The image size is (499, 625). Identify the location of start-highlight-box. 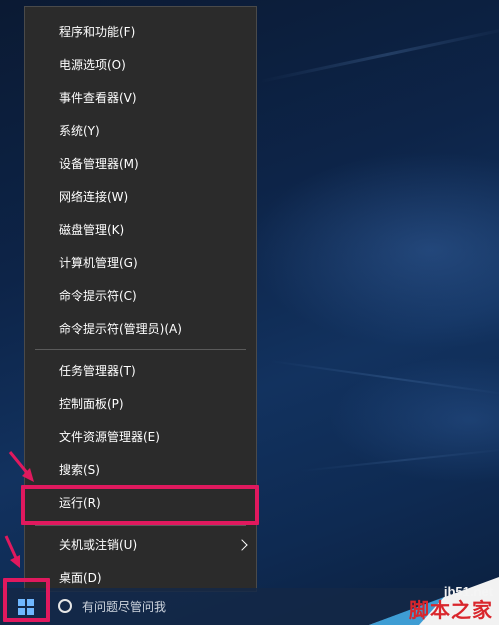
(26, 600).